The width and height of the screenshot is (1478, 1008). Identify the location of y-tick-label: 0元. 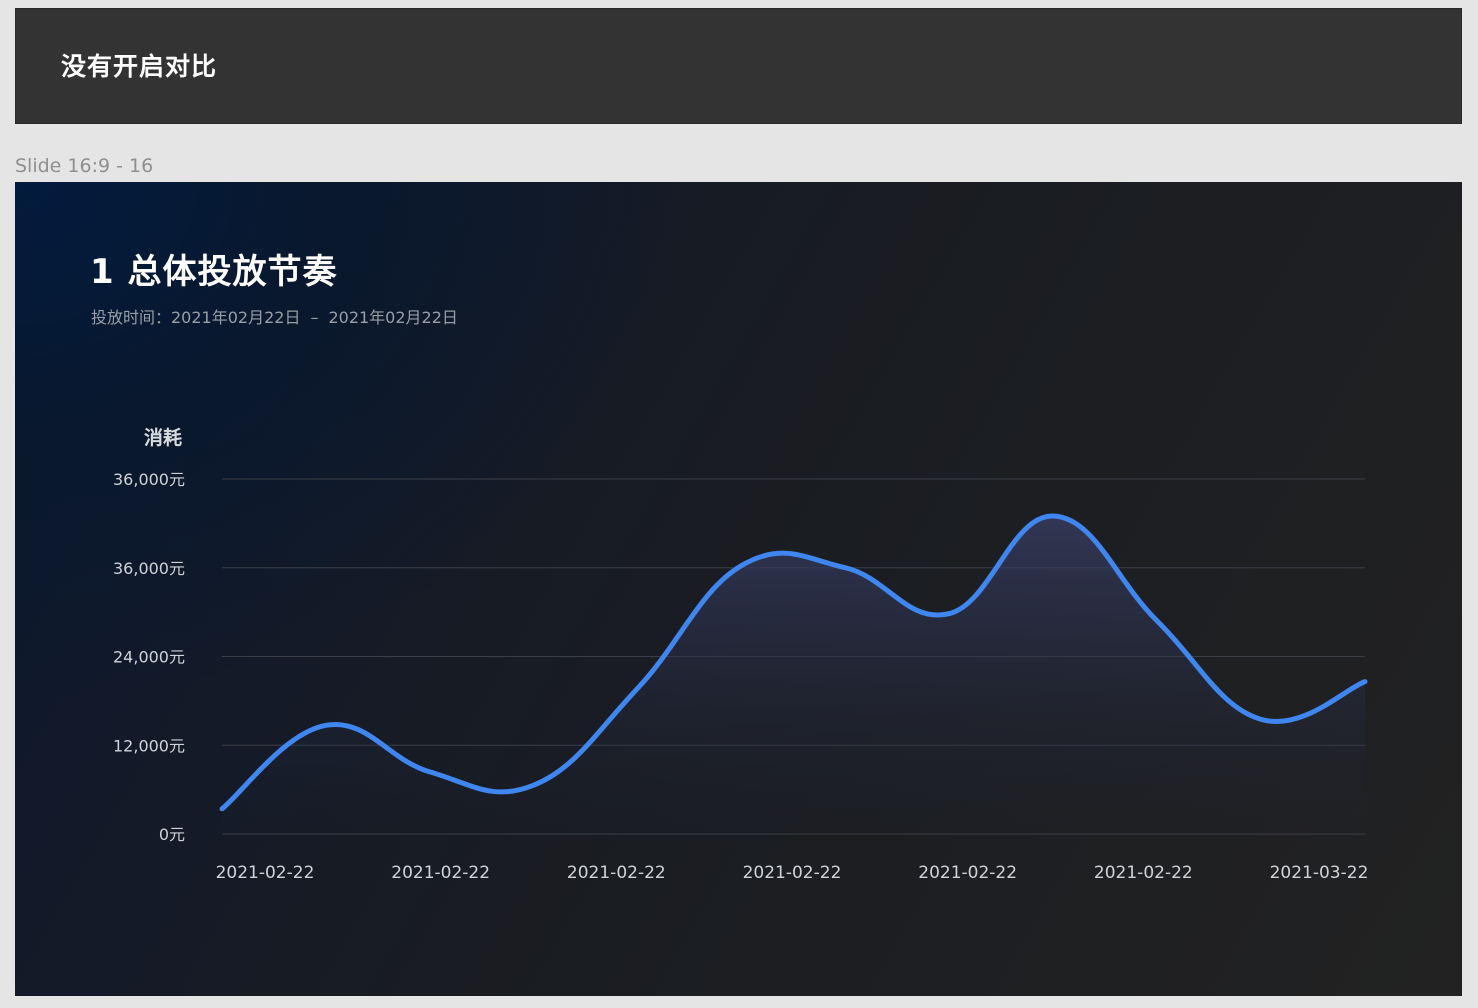
(172, 834).